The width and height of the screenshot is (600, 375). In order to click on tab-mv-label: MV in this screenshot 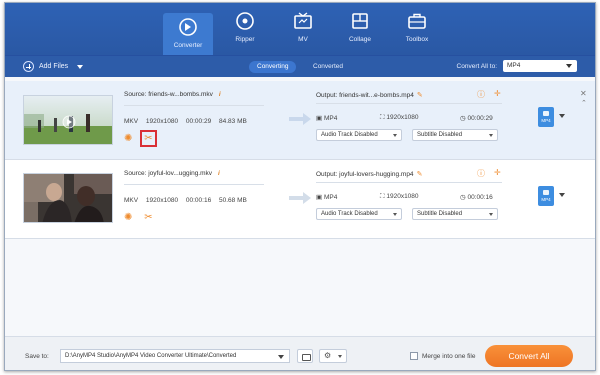, I will do `click(303, 39)`.